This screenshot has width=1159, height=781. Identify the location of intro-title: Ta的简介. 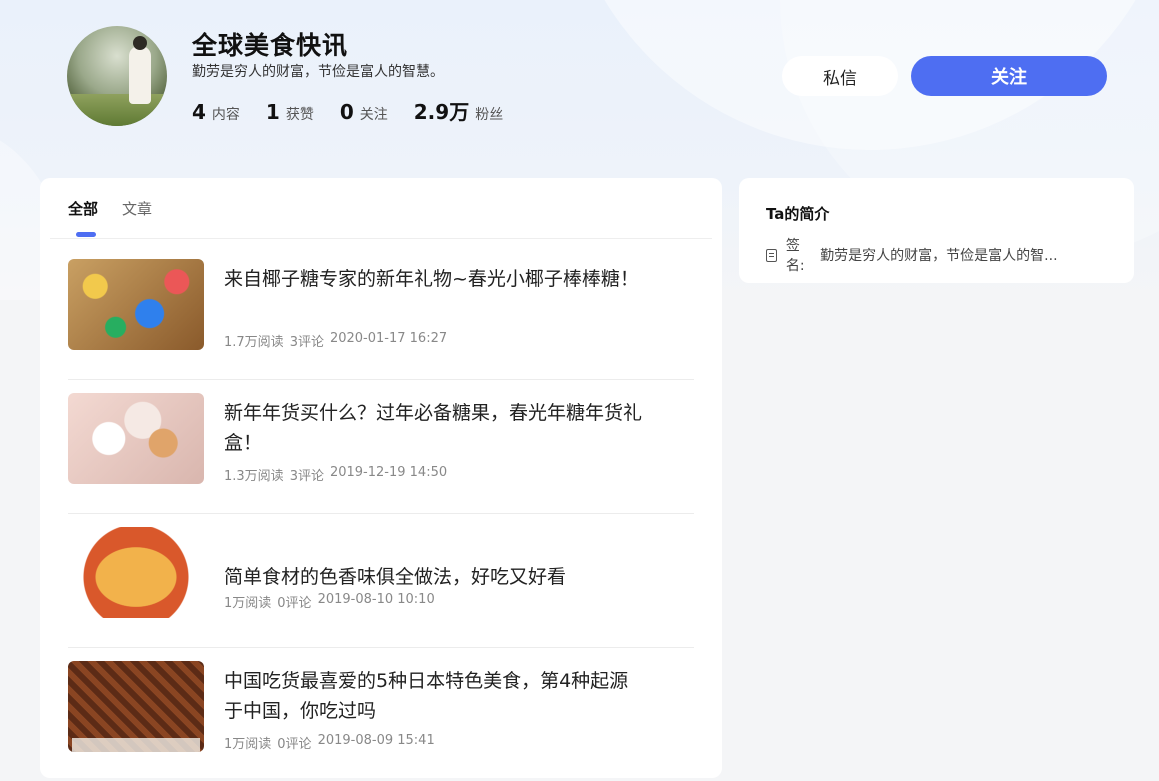
(798, 214).